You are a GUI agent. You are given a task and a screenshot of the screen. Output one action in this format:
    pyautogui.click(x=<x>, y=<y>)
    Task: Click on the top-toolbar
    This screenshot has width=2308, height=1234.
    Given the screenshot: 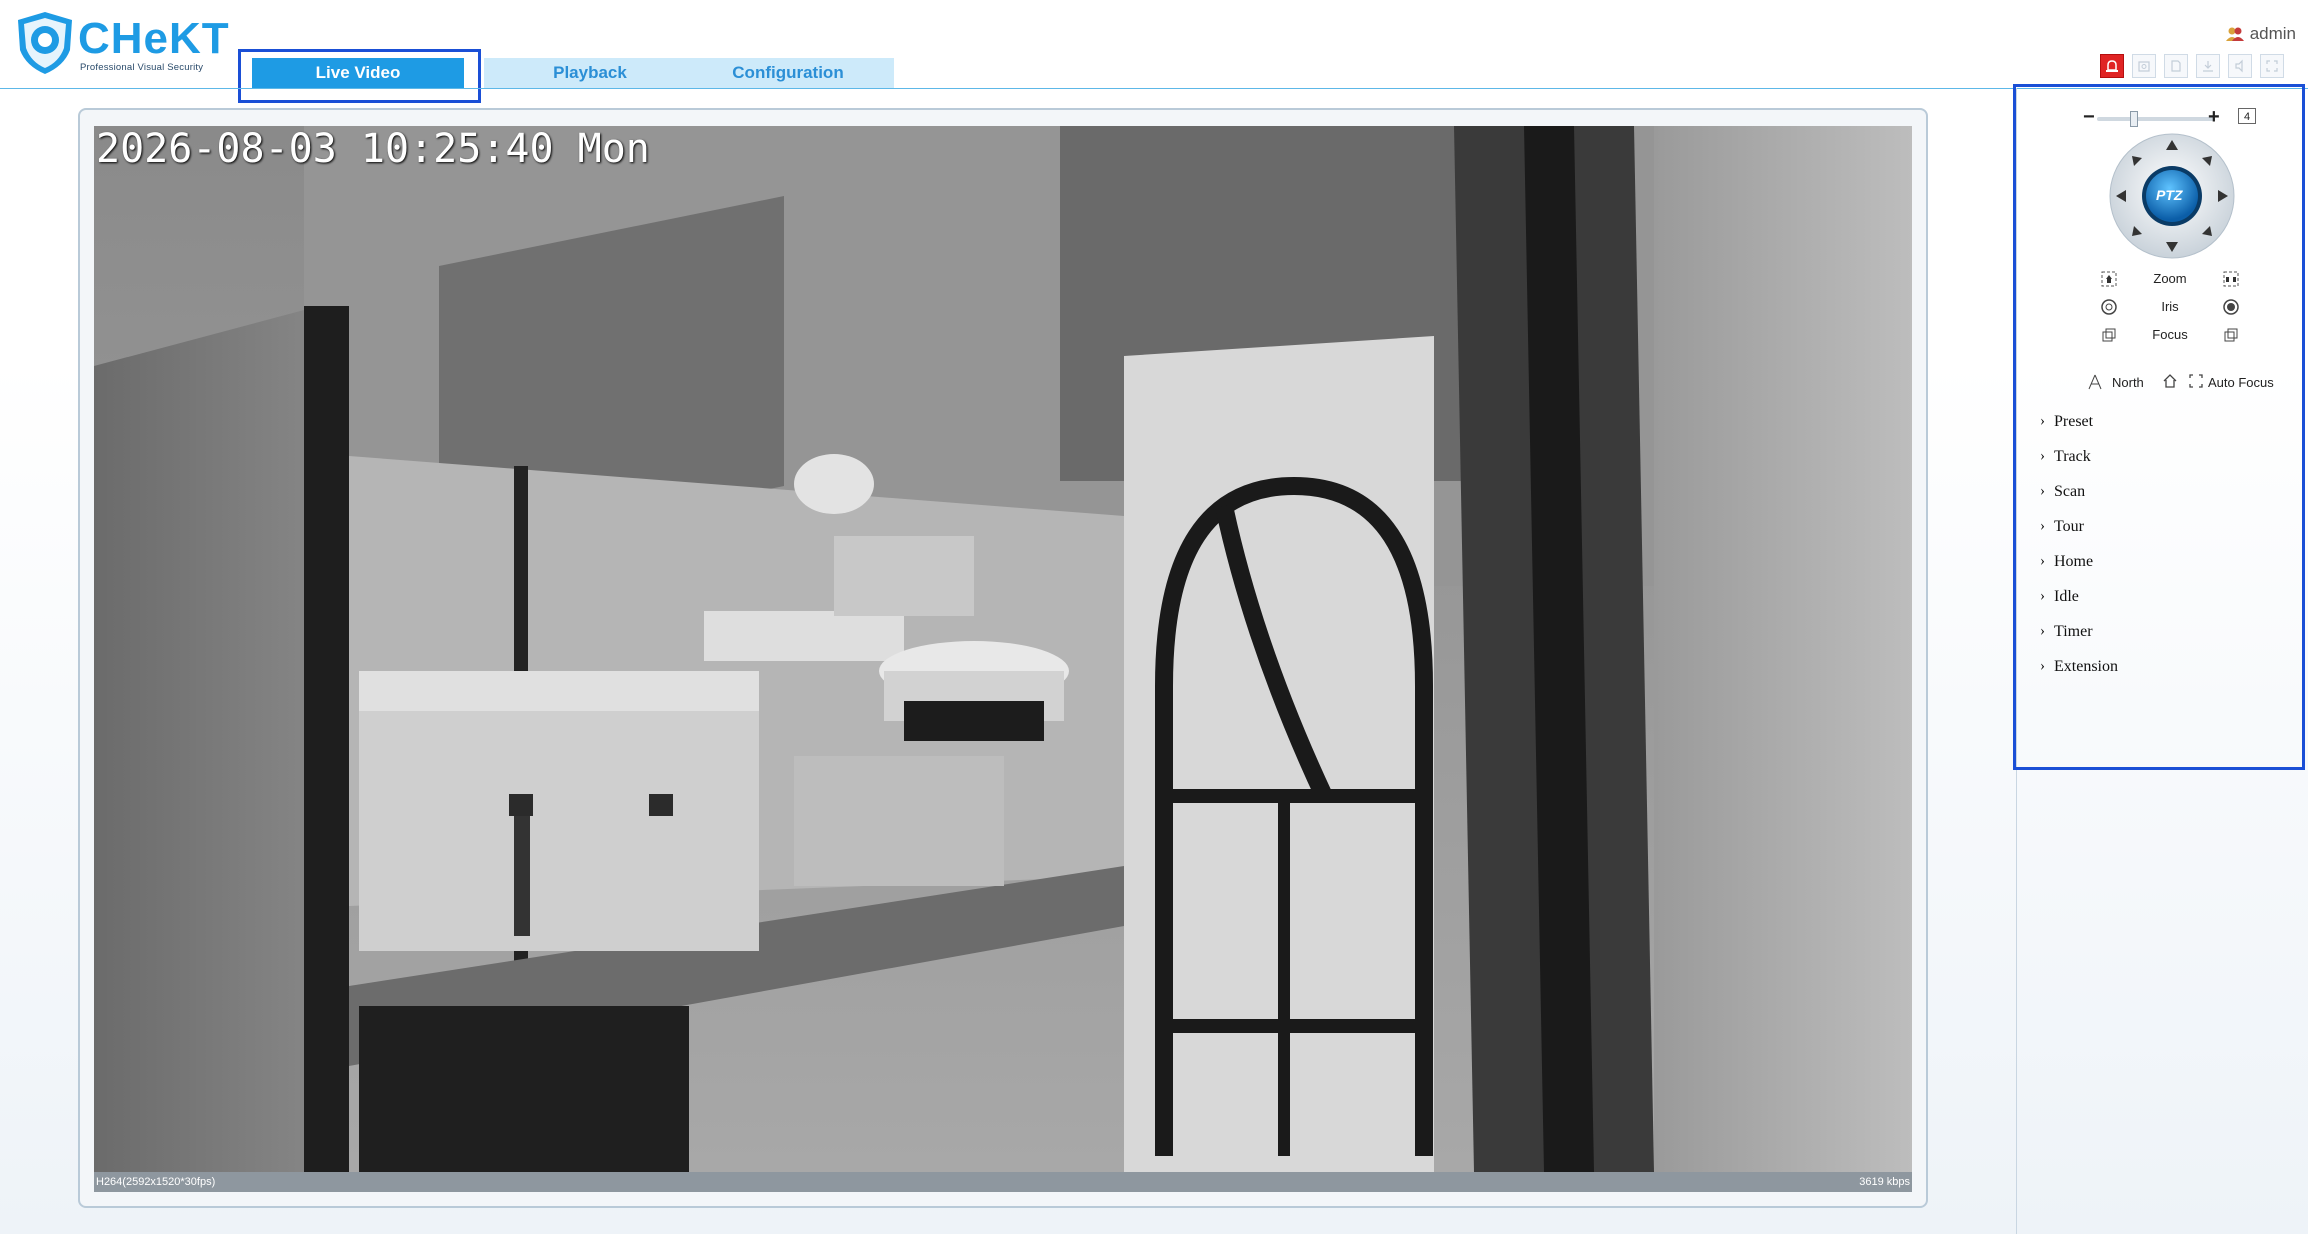 What is the action you would take?
    pyautogui.click(x=2192, y=66)
    